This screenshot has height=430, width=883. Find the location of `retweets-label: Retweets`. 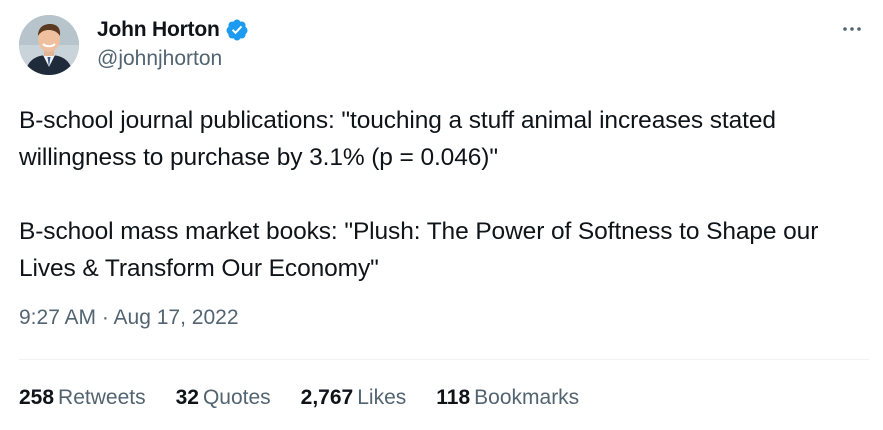

retweets-label: Retweets is located at coordinates (102, 397).